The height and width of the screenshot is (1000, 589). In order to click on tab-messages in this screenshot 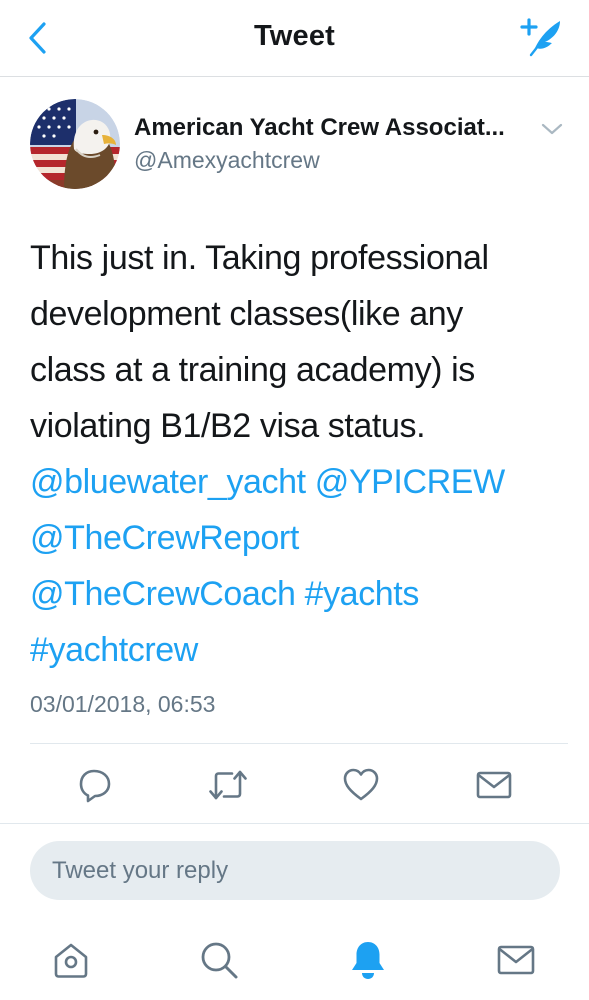, I will do `click(516, 960)`.